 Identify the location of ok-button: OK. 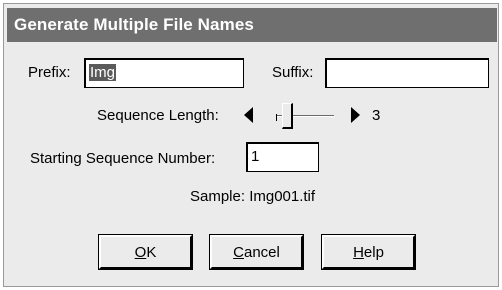
(145, 252).